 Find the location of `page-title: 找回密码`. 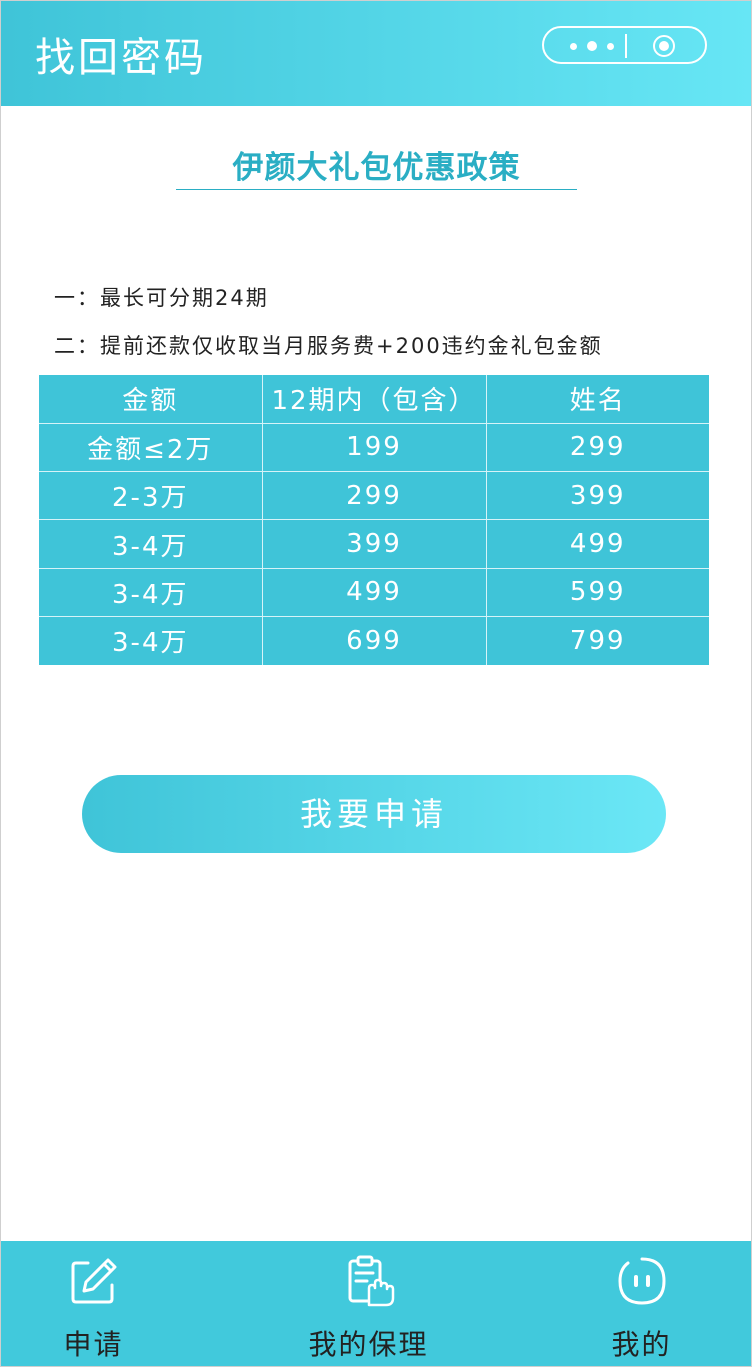

page-title: 找回密码 is located at coordinates (121, 58).